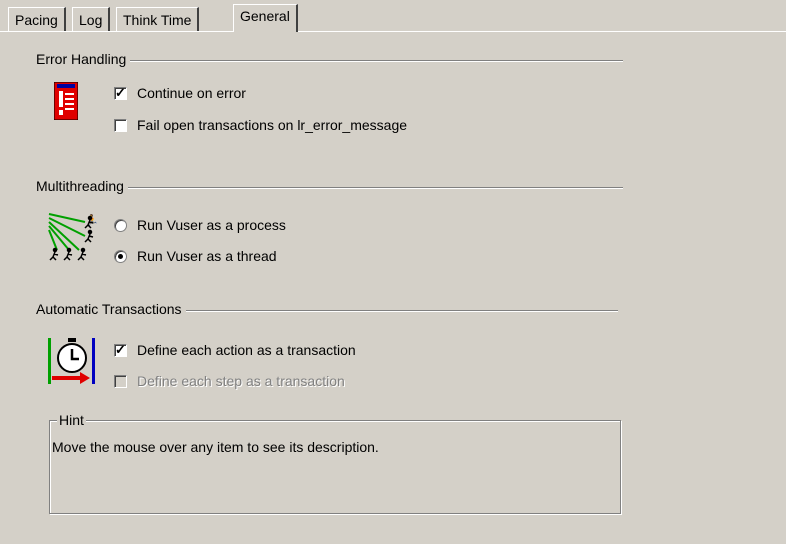 The height and width of the screenshot is (544, 786). Describe the element at coordinates (335, 467) in the screenshot. I see `hint-box` at that location.